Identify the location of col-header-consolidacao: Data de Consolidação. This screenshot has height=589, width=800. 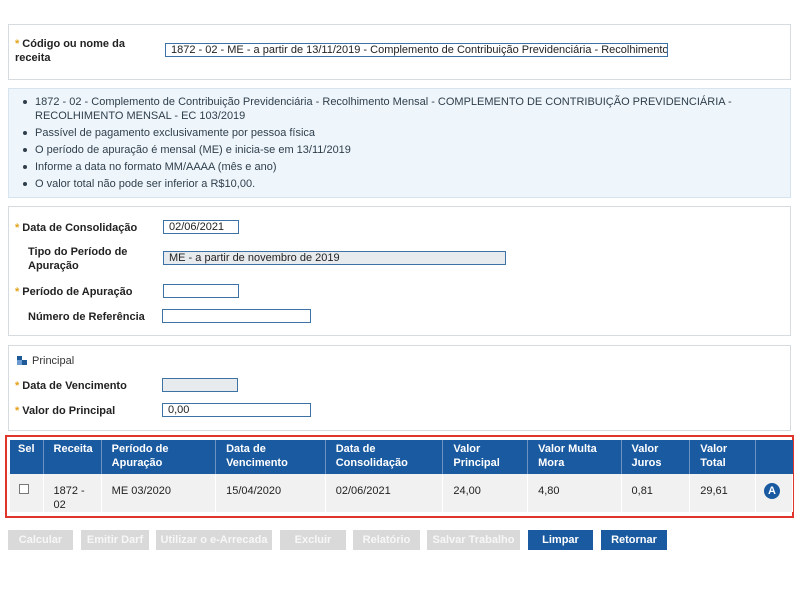
(384, 457).